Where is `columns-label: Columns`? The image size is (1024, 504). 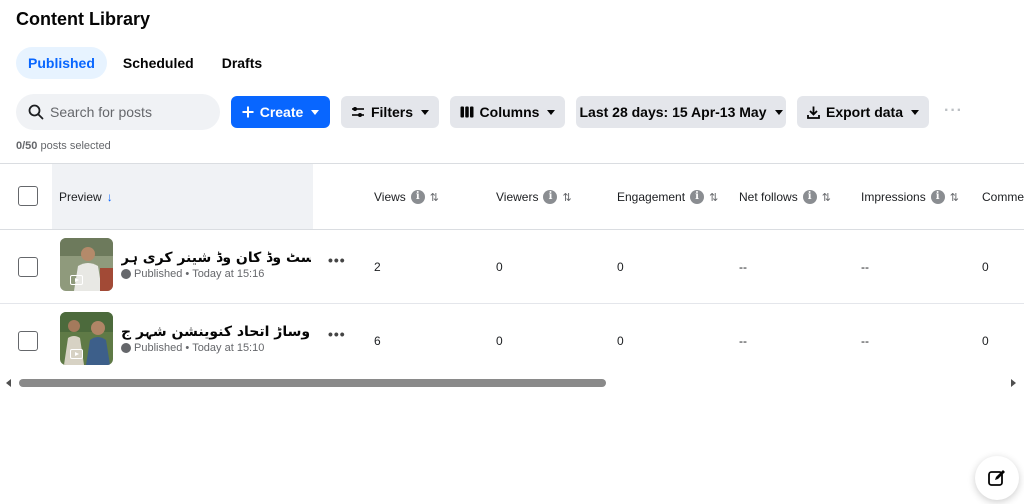
columns-label: Columns is located at coordinates (509, 112).